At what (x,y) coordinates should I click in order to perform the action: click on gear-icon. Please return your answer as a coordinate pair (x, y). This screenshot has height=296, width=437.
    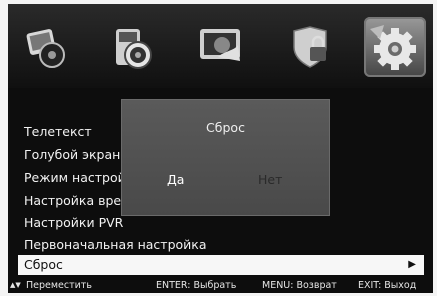
    Looking at the image, I should click on (393, 47).